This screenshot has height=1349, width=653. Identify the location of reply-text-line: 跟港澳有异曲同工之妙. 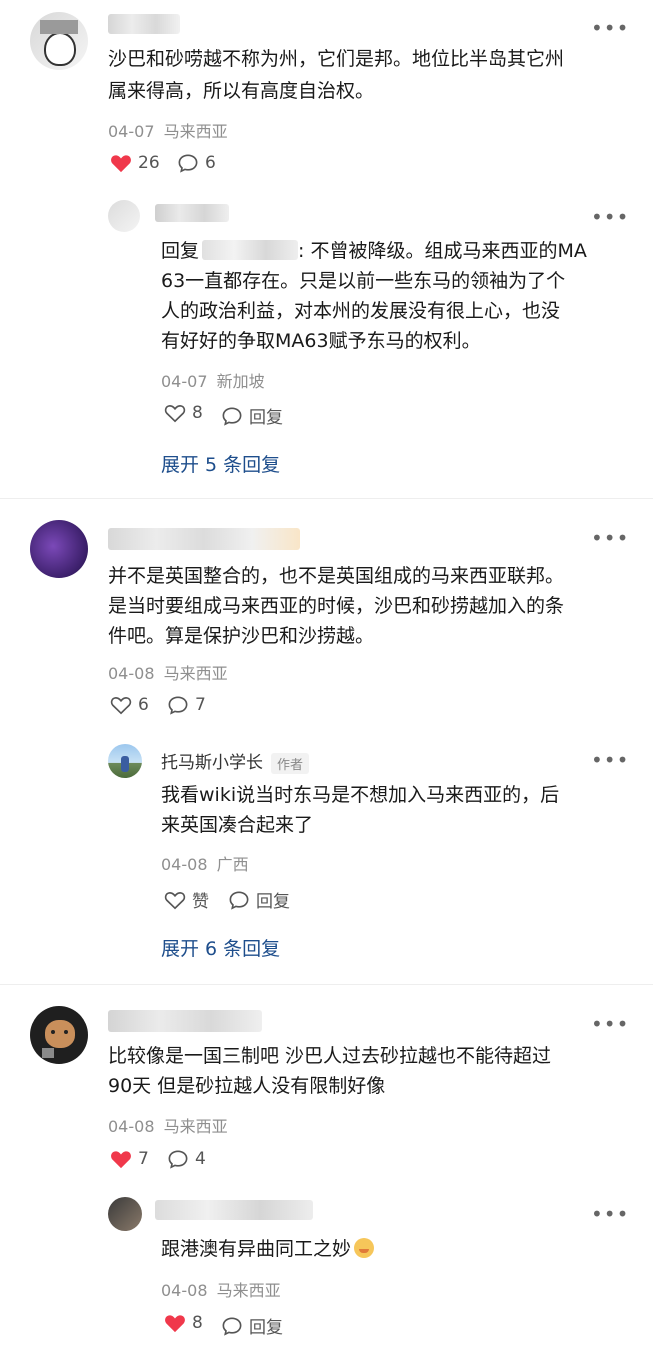
(268, 1249).